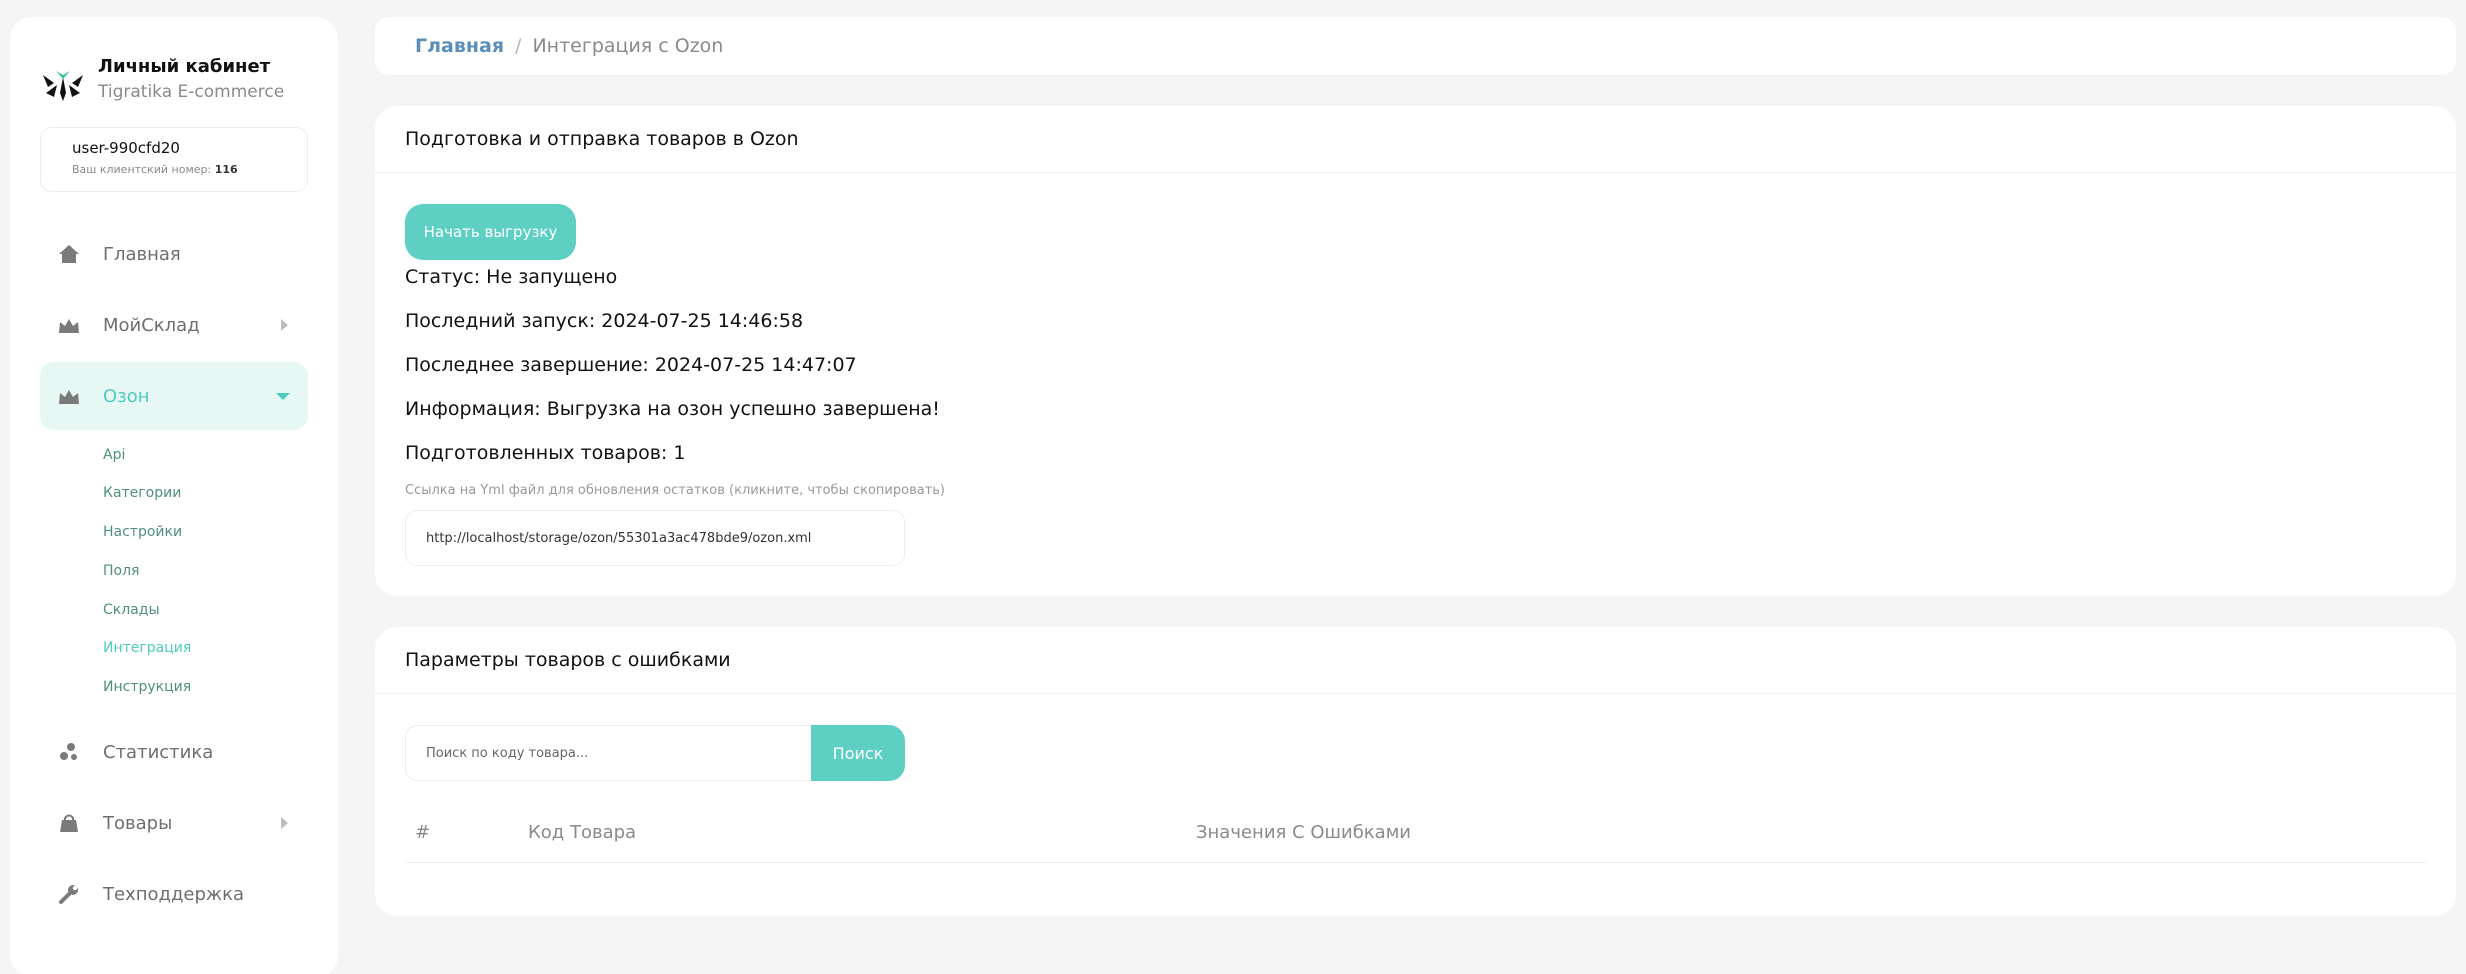 The width and height of the screenshot is (2466, 974). I want to click on stats-icon, so click(69, 752).